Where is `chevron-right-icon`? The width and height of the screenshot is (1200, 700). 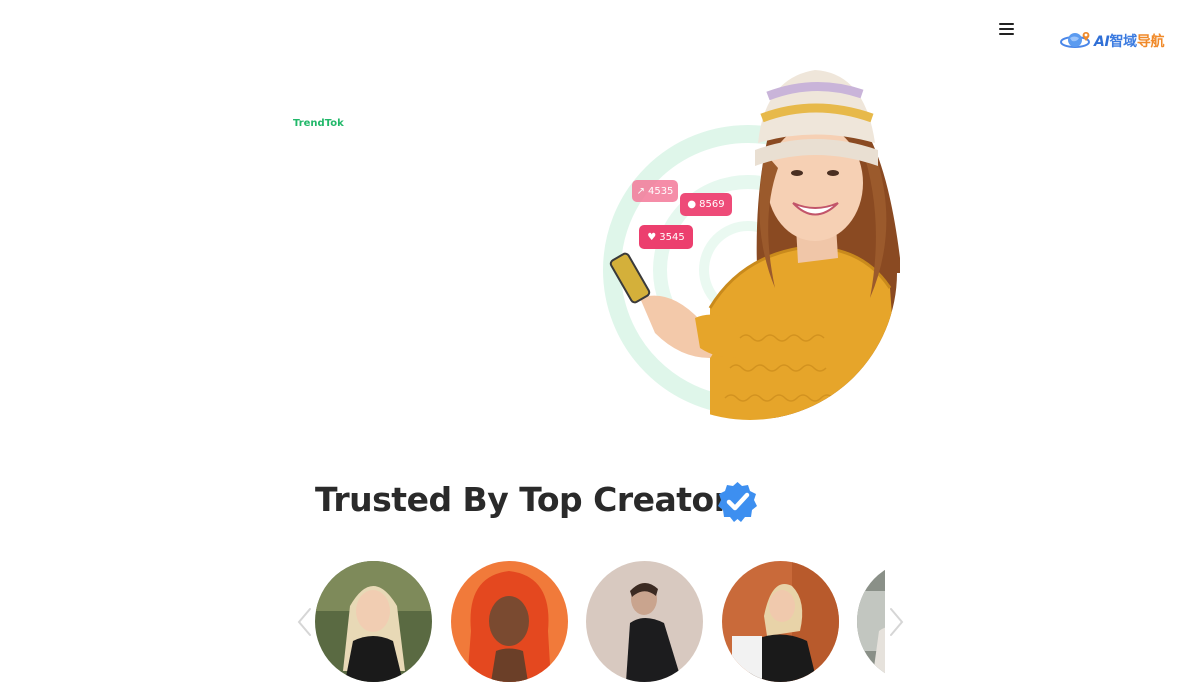 chevron-right-icon is located at coordinates (896, 622).